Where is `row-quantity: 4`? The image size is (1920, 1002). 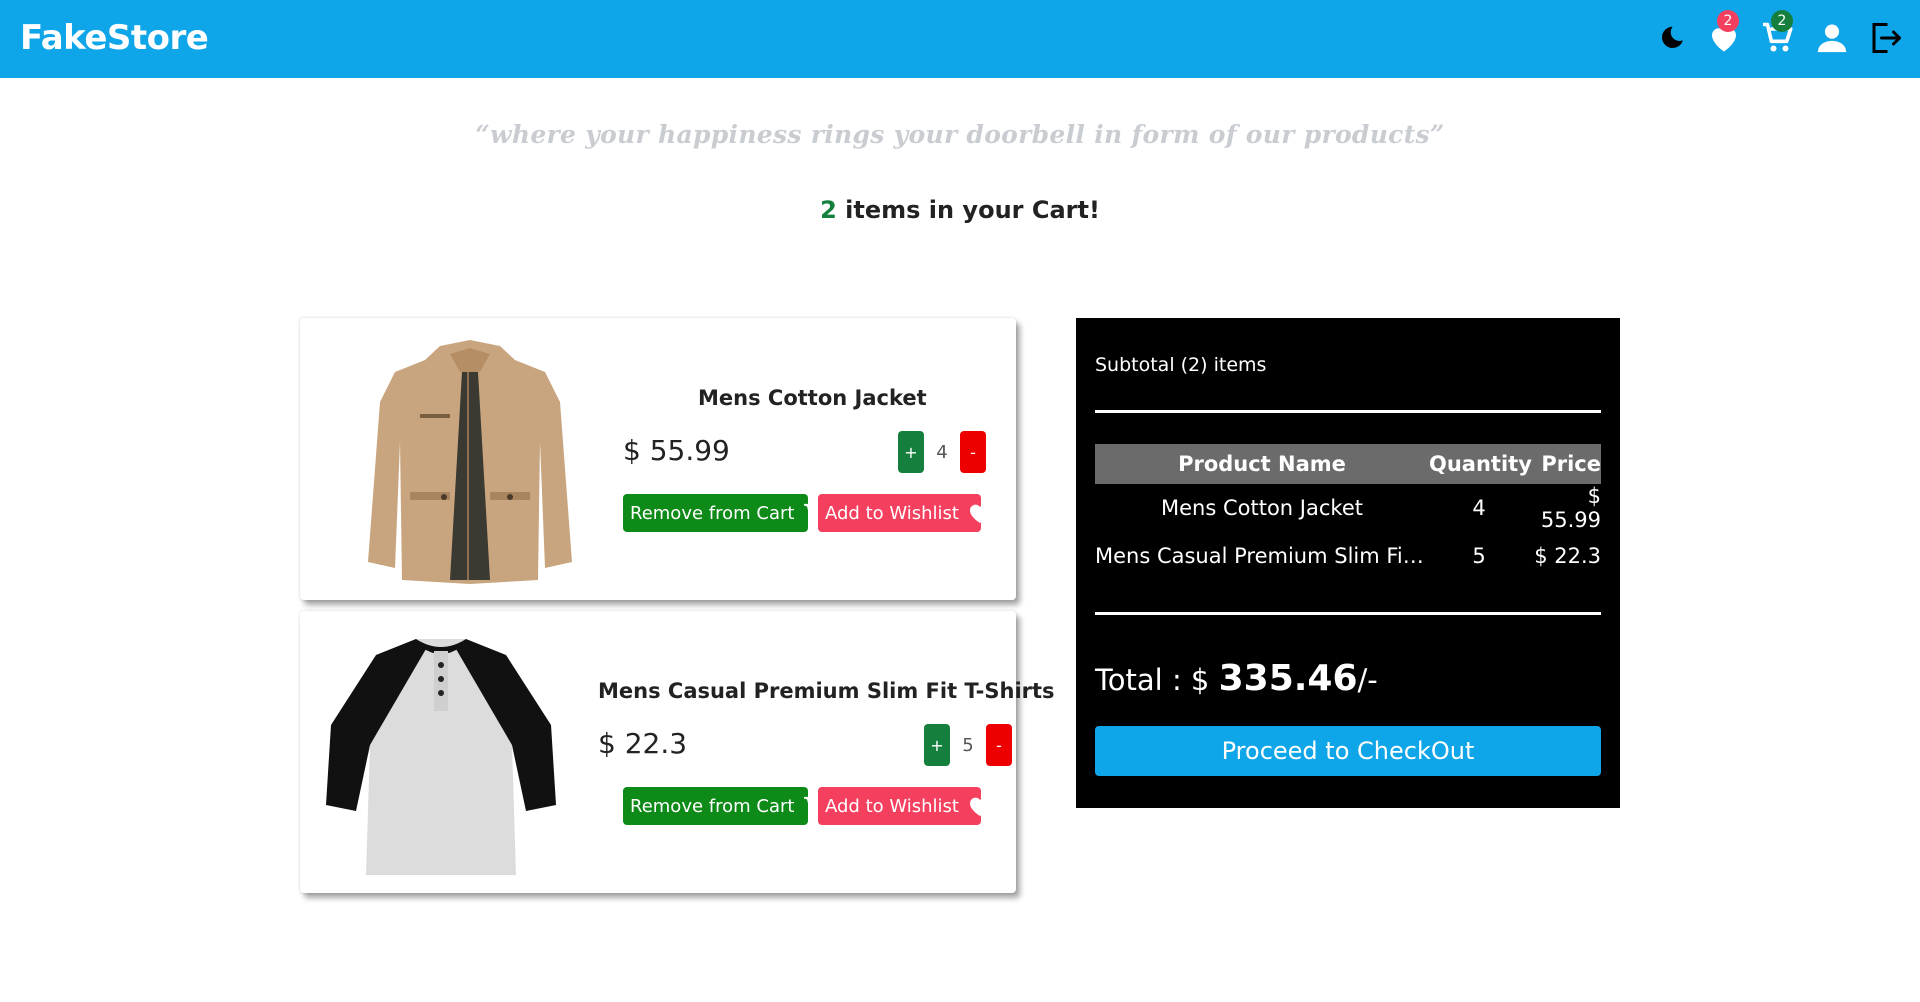 row-quantity: 4 is located at coordinates (1479, 508).